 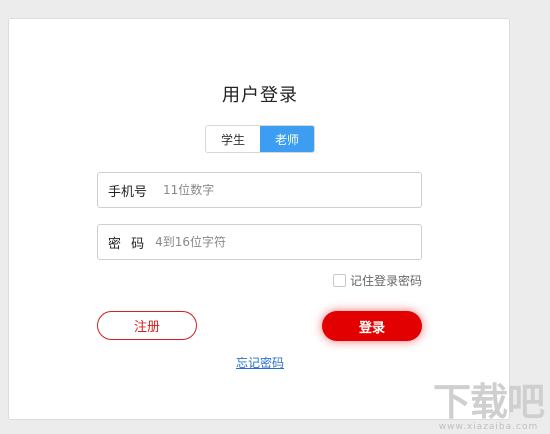 I want to click on phone-field: 手机号, so click(x=259, y=190).